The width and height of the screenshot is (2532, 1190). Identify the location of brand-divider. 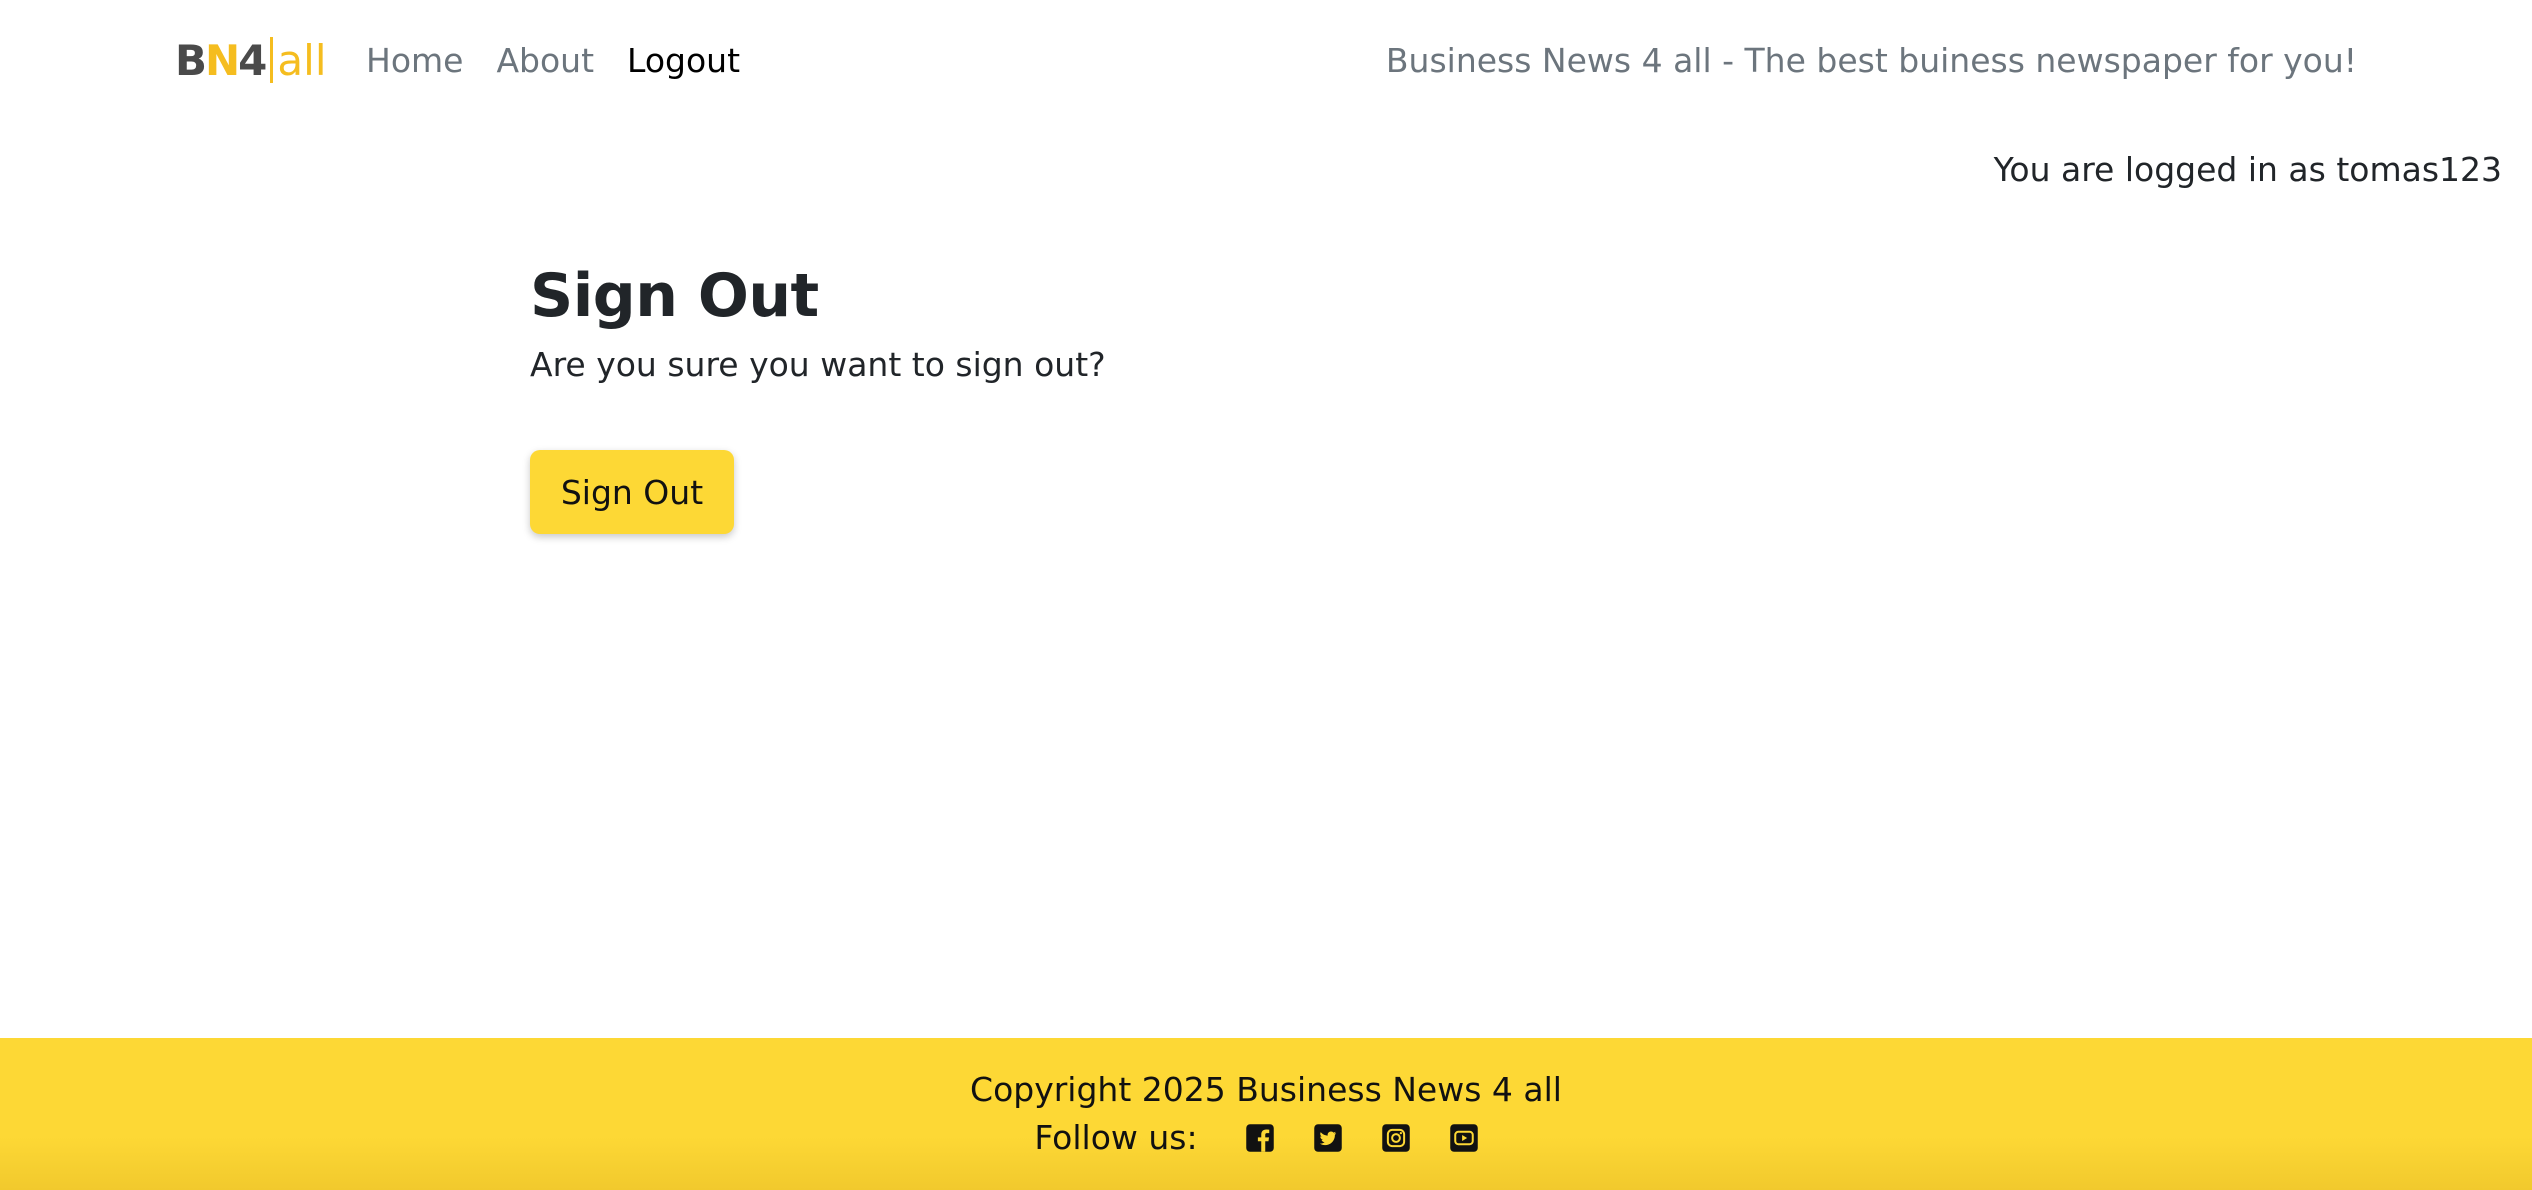
(272, 60).